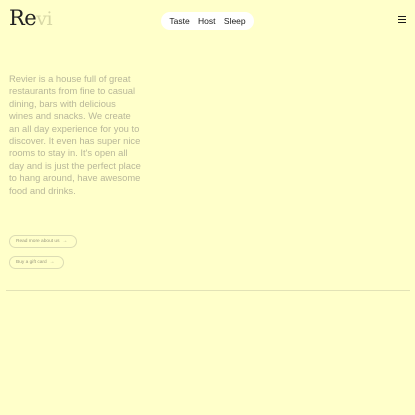 Image resolution: width=415 pixels, height=415 pixels. Describe the element at coordinates (23, 18) in the screenshot. I see `logo-text: Re` at that location.